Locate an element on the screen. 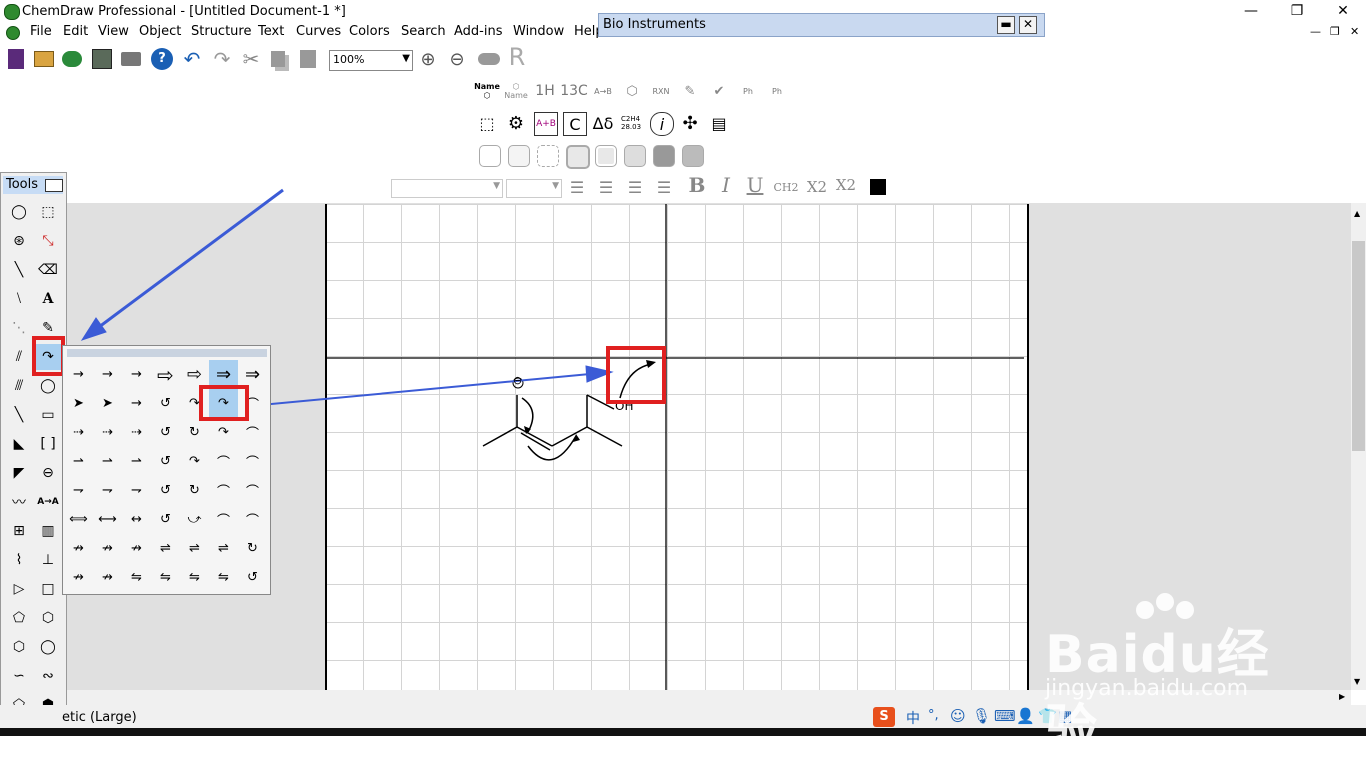 The image size is (1366, 762). curved-arrow-icon: ⤻ is located at coordinates (194, 519).